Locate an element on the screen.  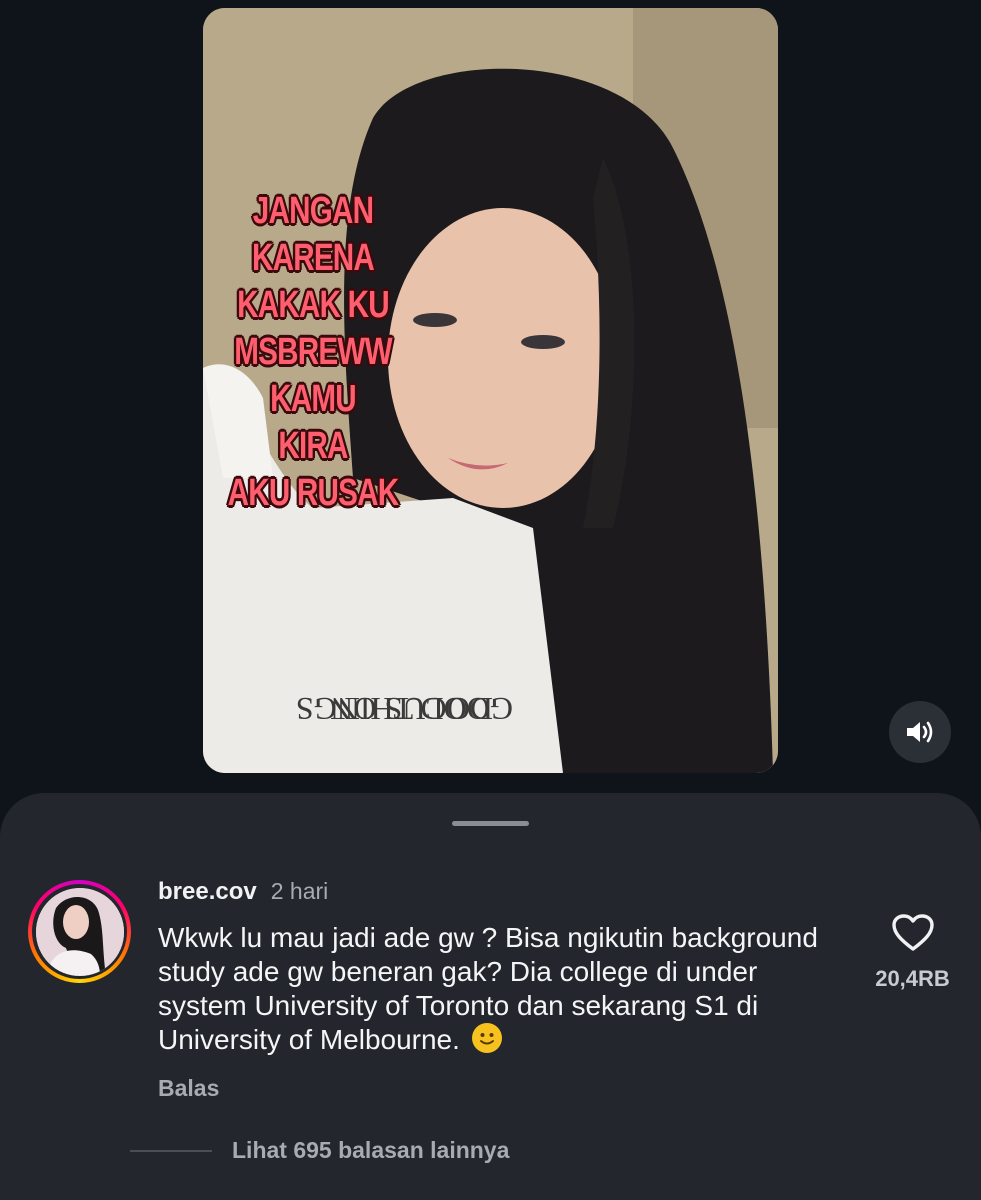
avatar-image is located at coordinates (79, 931).